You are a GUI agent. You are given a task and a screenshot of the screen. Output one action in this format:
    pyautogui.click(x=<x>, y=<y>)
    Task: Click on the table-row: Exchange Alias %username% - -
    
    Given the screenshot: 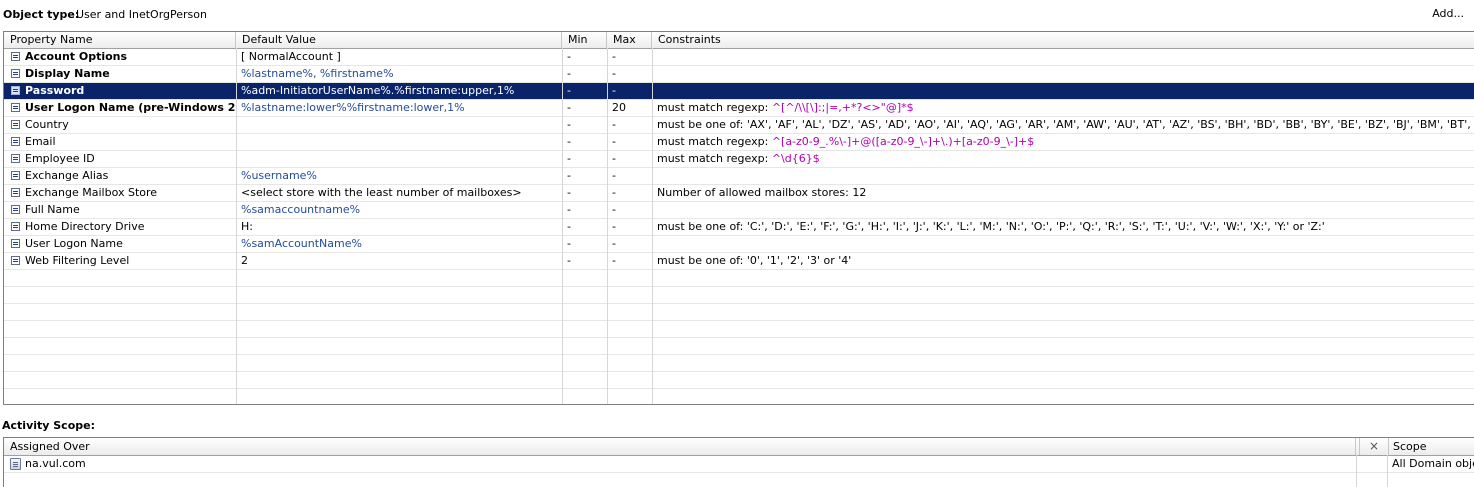 What is the action you would take?
    pyautogui.click(x=739, y=176)
    